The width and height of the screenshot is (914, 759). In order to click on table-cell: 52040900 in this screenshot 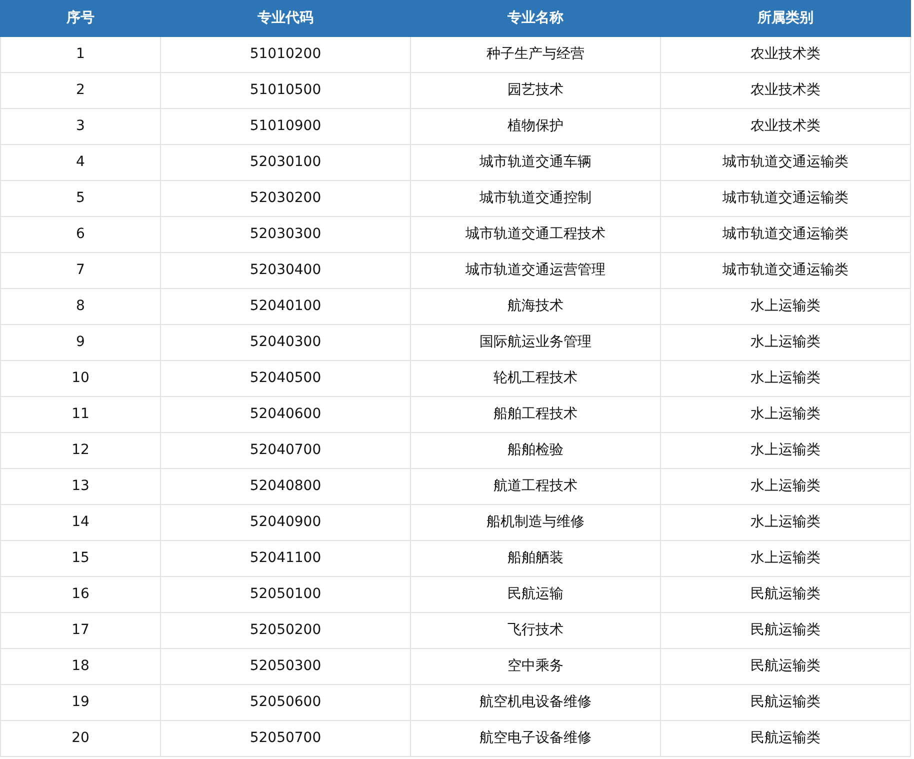, I will do `click(285, 522)`.